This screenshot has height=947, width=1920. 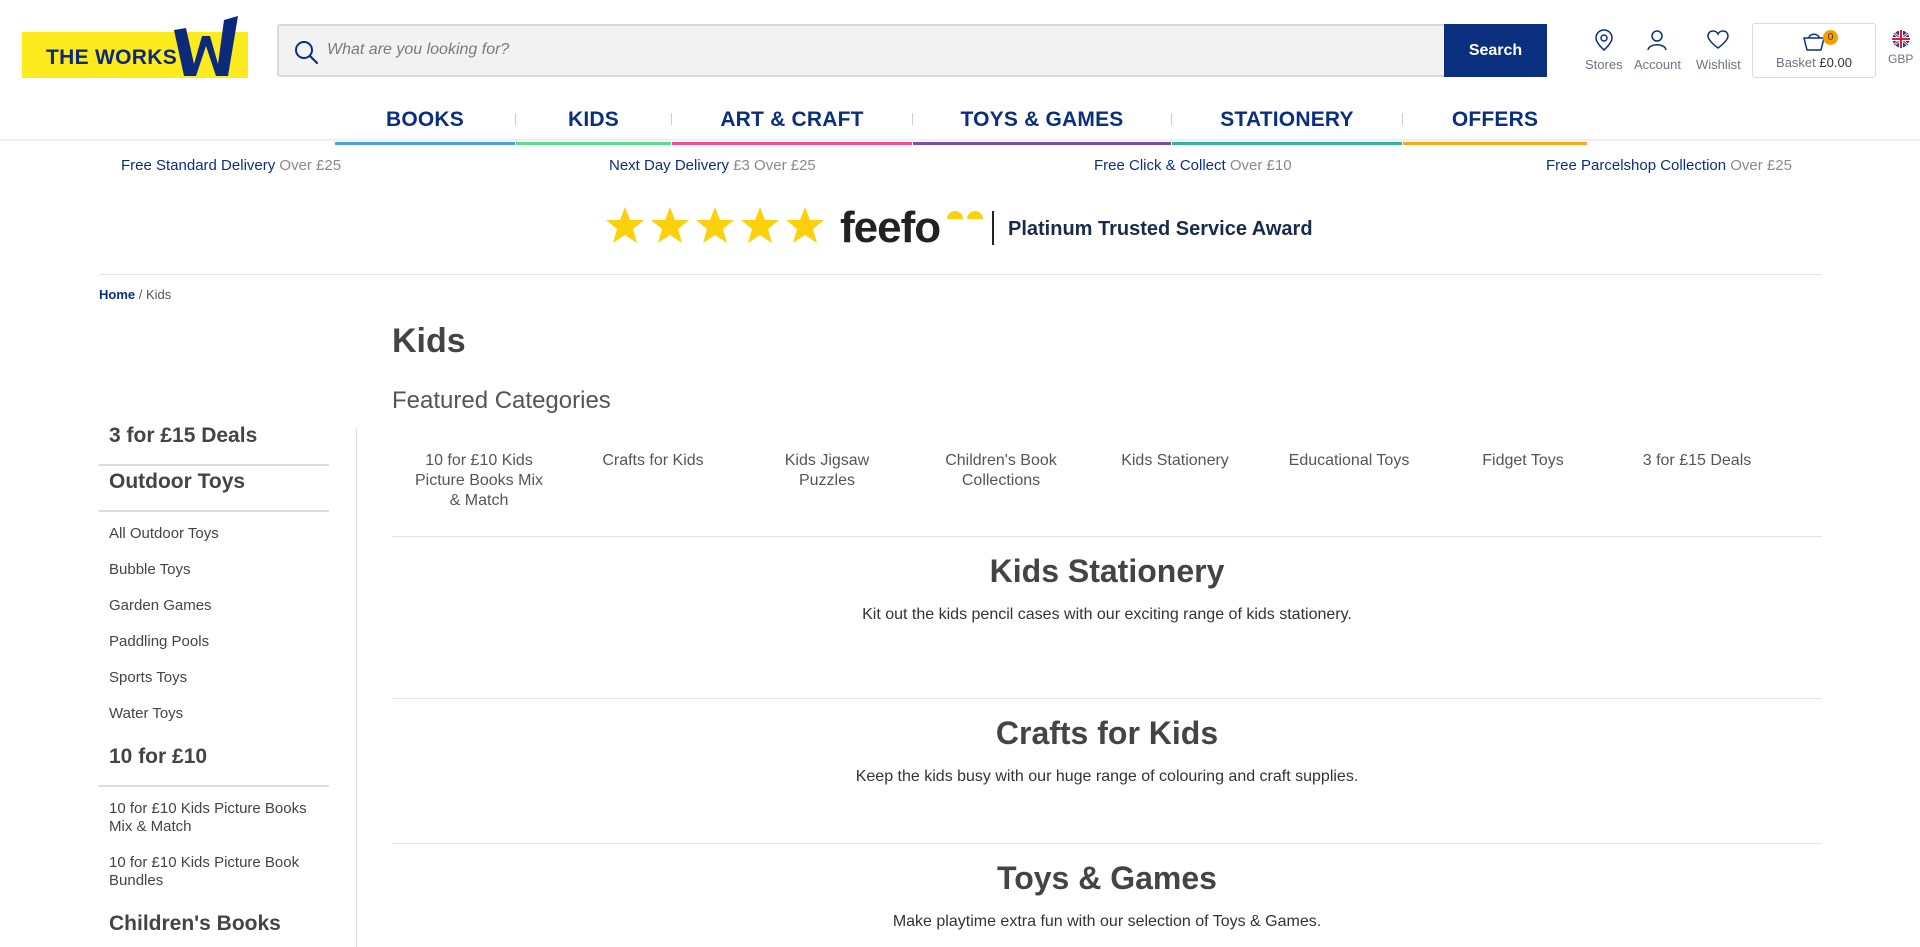 I want to click on sidebar-item-all-outdoor-toys: All Outdoor Toys, so click(x=214, y=534).